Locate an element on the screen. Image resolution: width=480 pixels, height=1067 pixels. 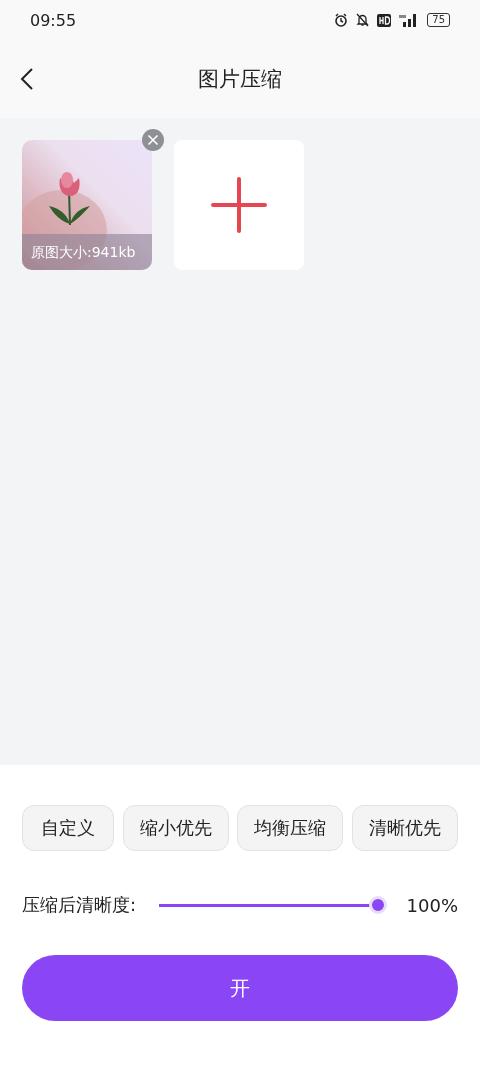
preset-button: 缩小优先 is located at coordinates (175, 828).